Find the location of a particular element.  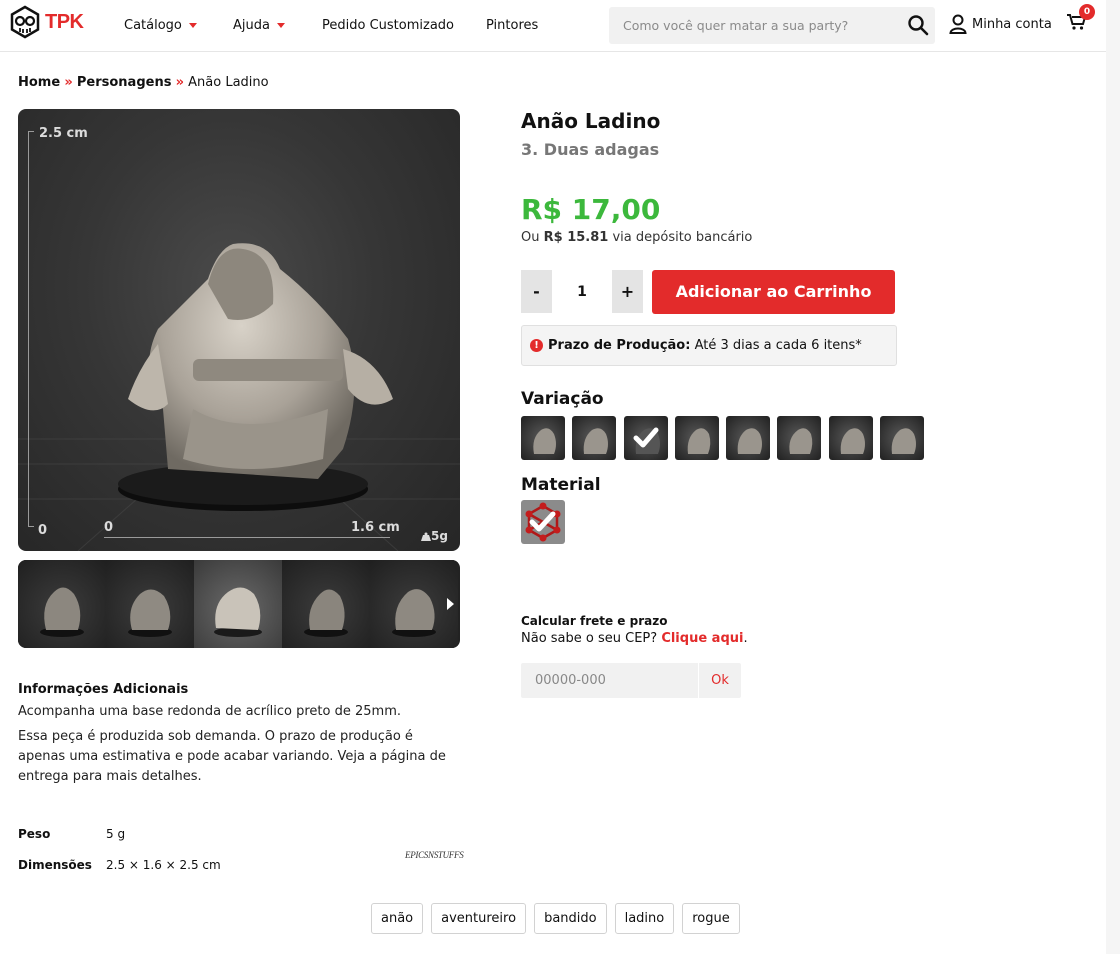

nav-ajuda: Ajuda is located at coordinates (259, 25).